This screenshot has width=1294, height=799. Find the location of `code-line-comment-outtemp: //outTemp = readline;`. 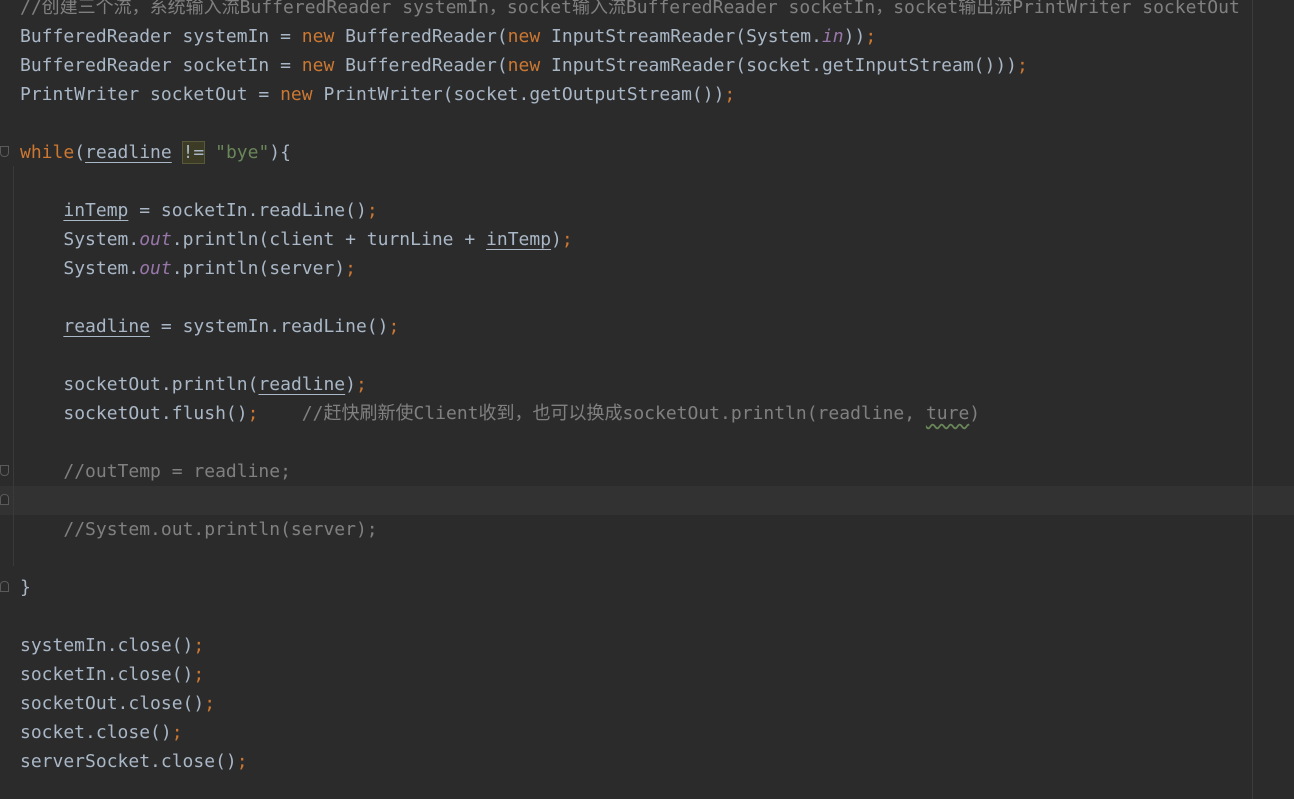

code-line-comment-outtemp: //outTemp = readline; is located at coordinates (155, 471).